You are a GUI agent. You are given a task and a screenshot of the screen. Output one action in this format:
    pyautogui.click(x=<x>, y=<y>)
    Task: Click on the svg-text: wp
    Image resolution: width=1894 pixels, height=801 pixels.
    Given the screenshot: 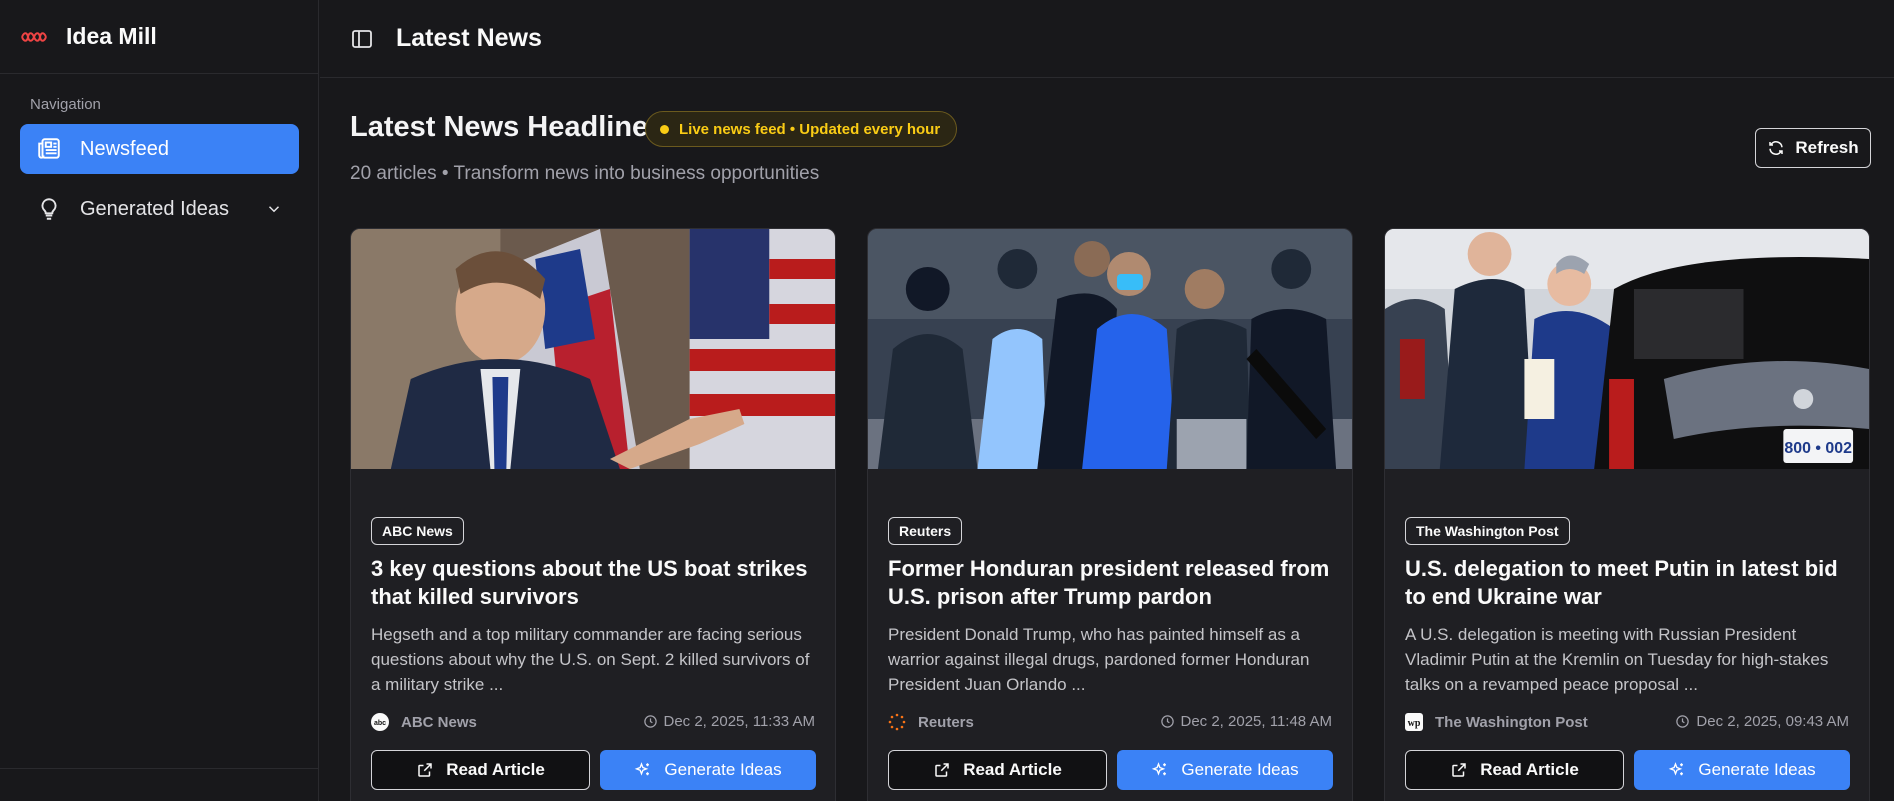 What is the action you would take?
    pyautogui.click(x=1414, y=723)
    